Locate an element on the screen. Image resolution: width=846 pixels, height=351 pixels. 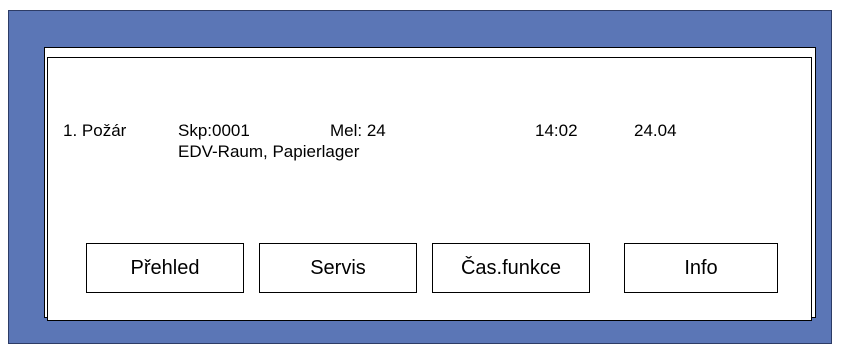
alarm-group: Skp:0001 is located at coordinates (214, 130).